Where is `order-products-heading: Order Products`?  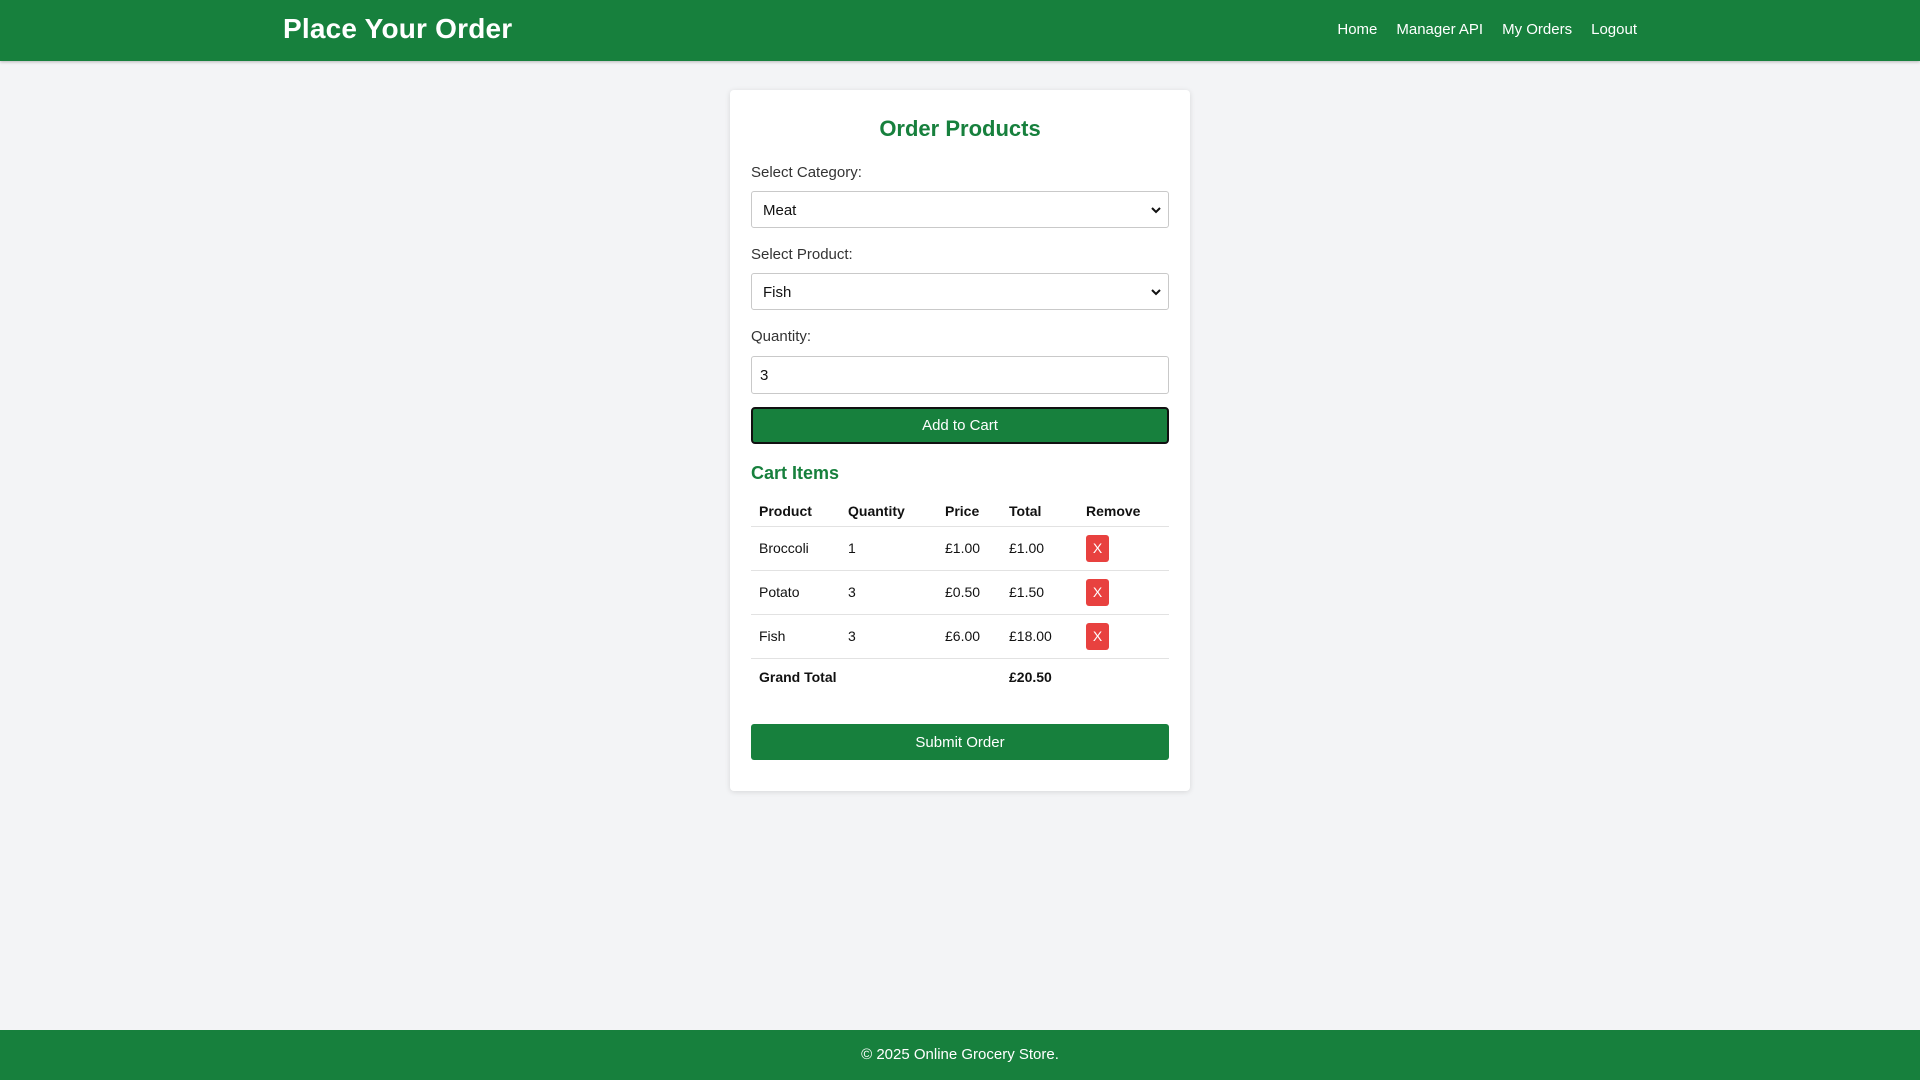 order-products-heading: Order Products is located at coordinates (960, 128).